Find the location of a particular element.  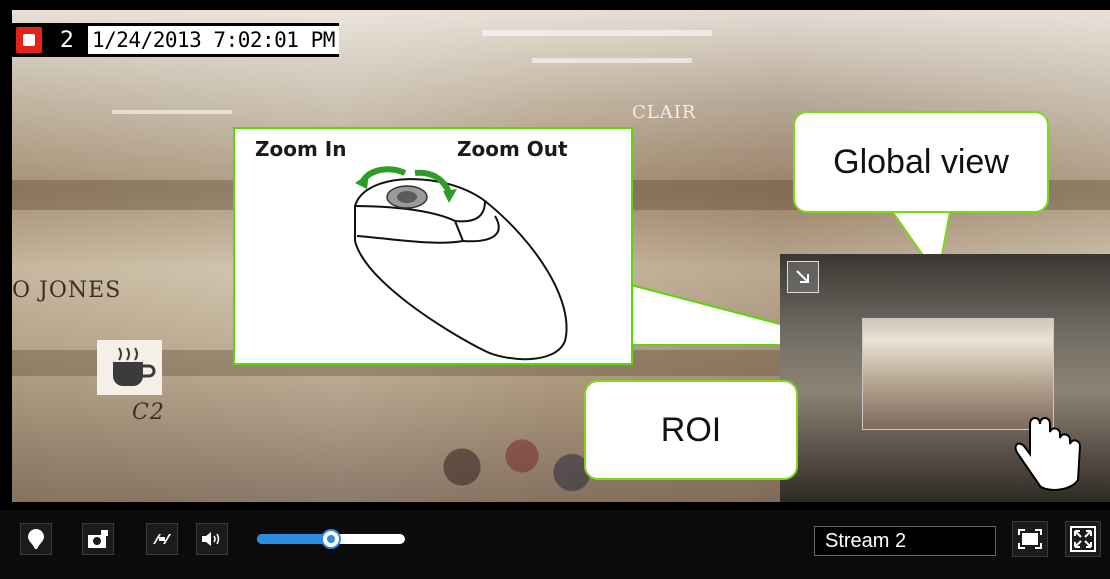

mouse-icon is located at coordinates (461, 263).